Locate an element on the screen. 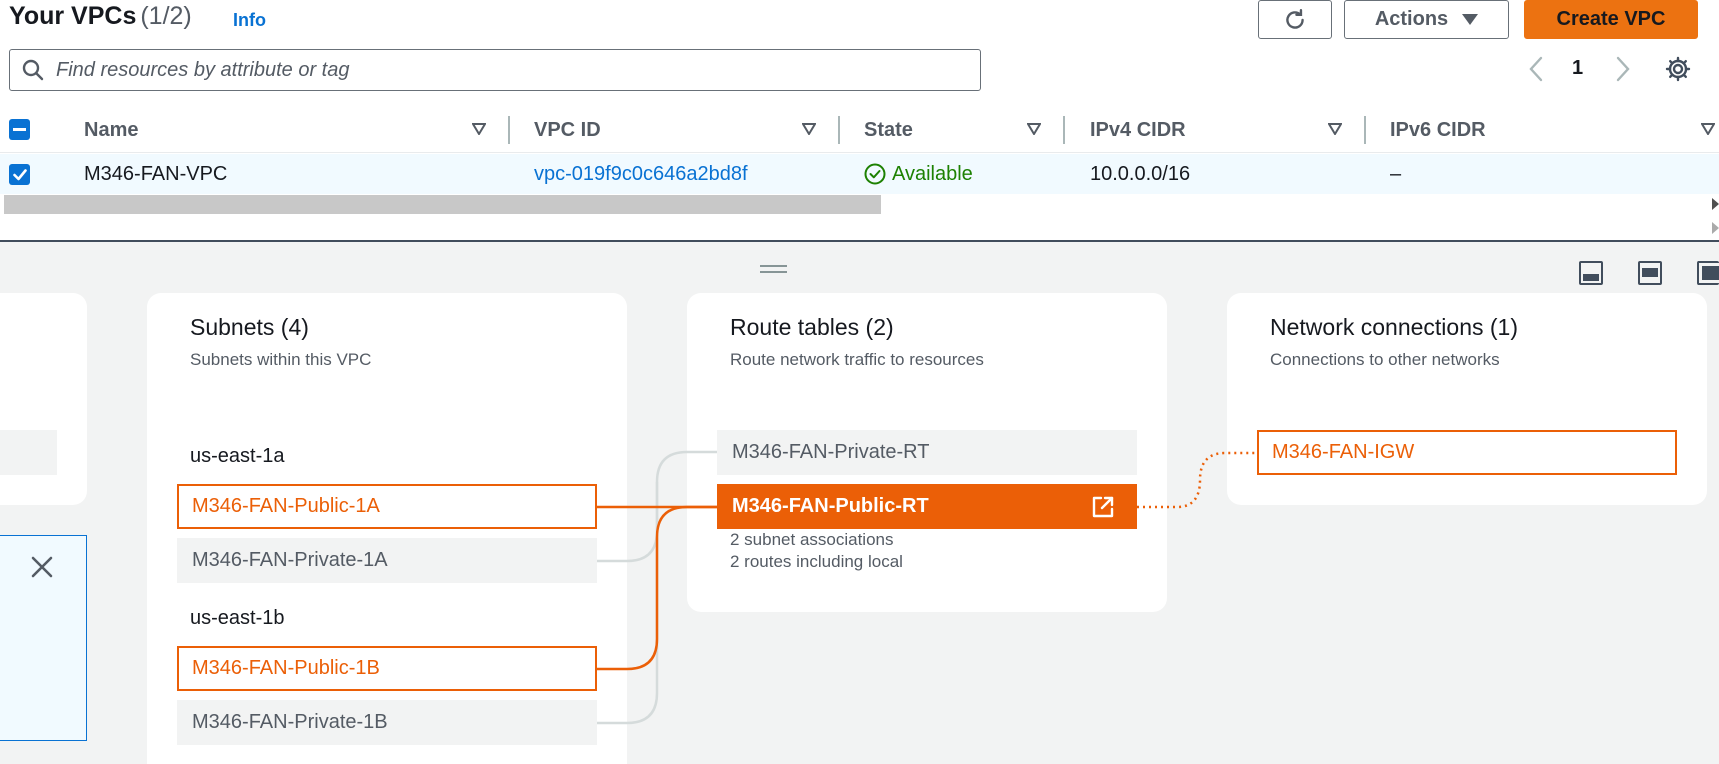 The width and height of the screenshot is (1719, 764). connector-public-1b is located at coordinates (657, 588).